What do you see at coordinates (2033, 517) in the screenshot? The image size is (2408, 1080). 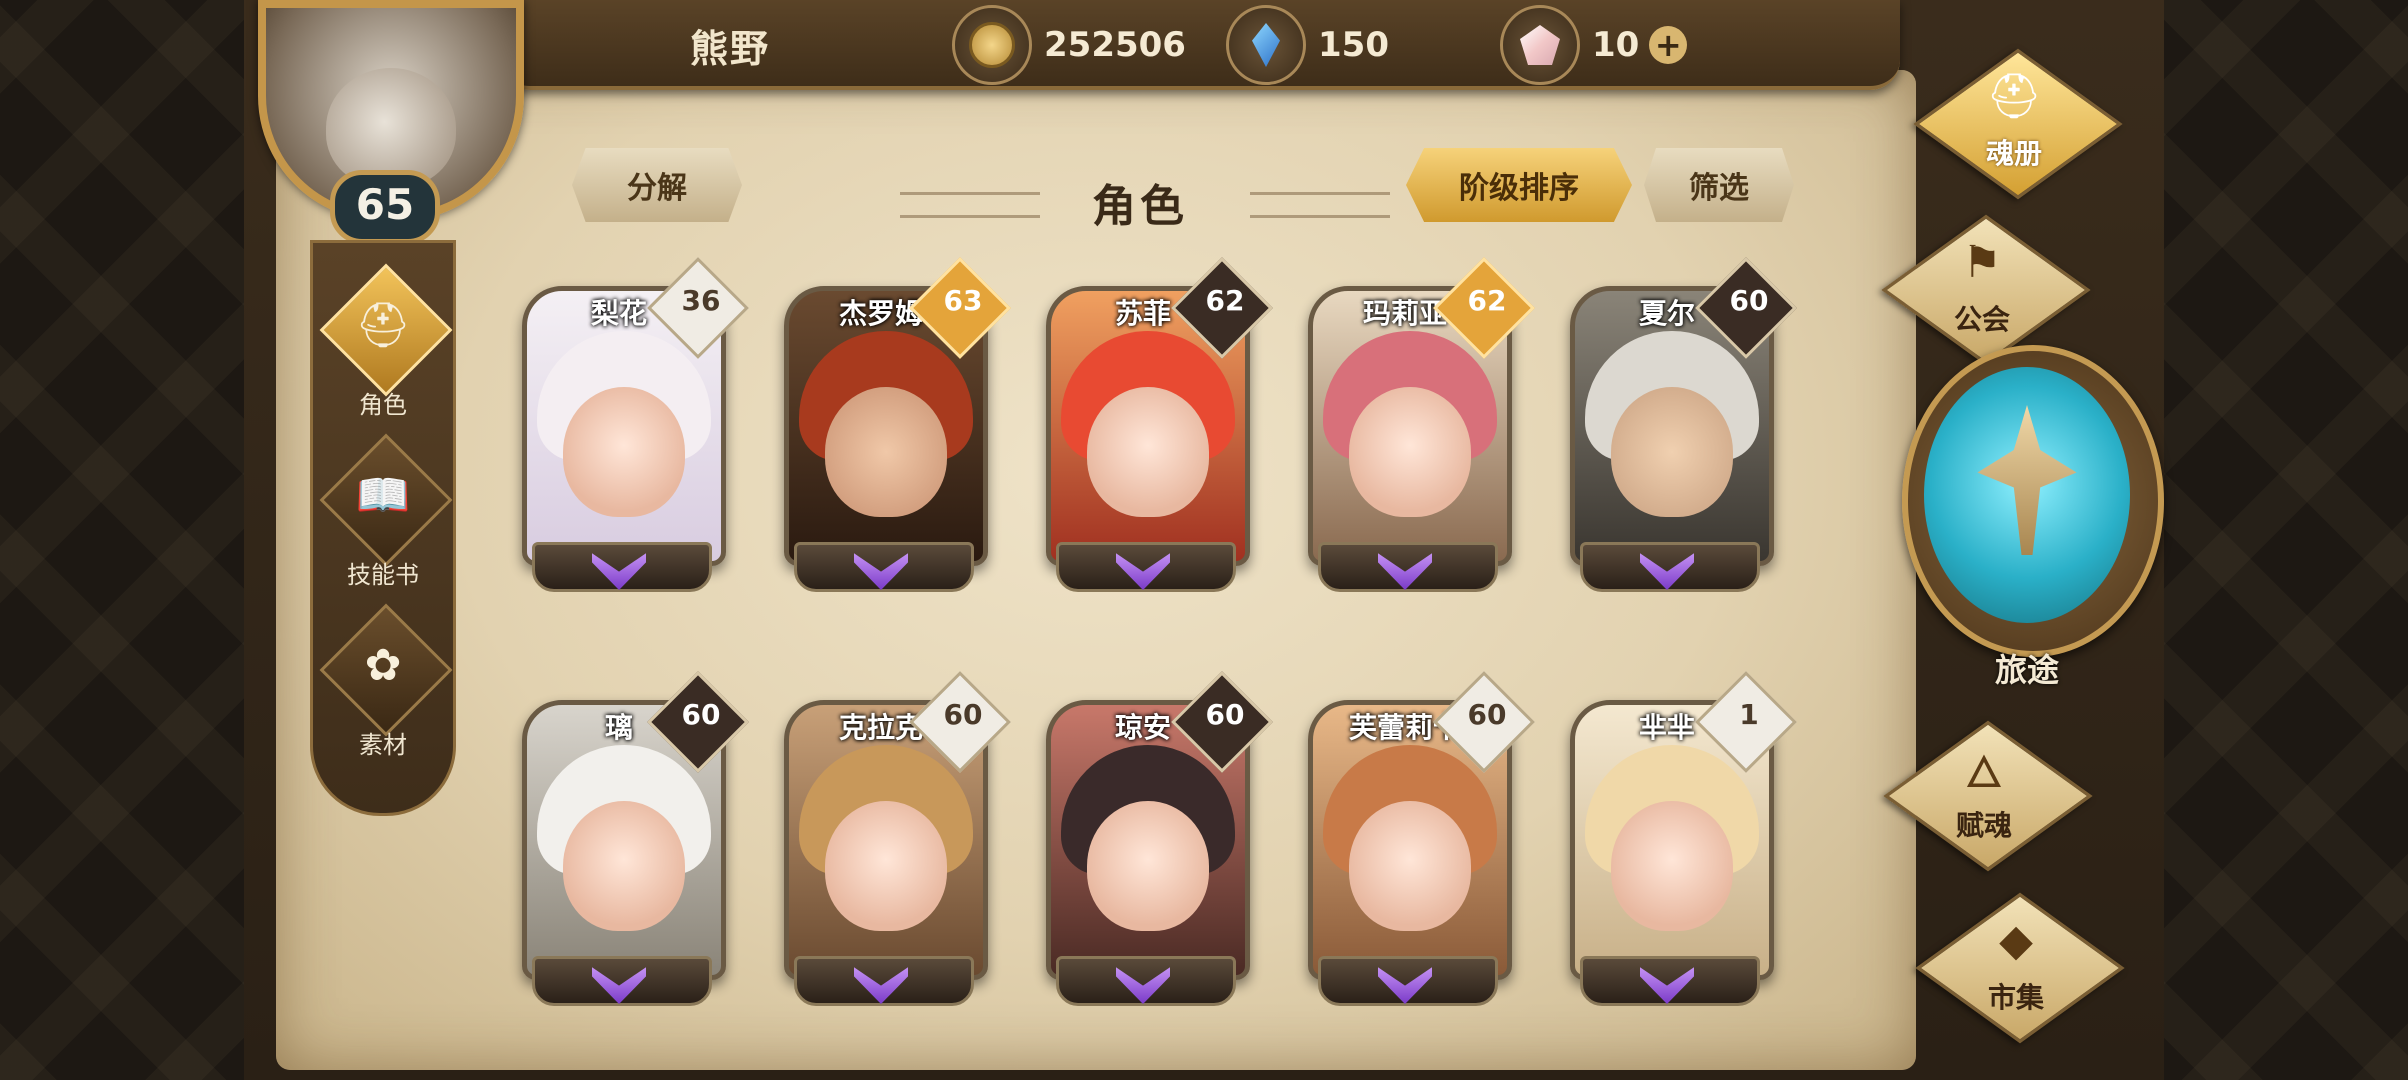 I see `journey-button: 旅途` at bounding box center [2033, 517].